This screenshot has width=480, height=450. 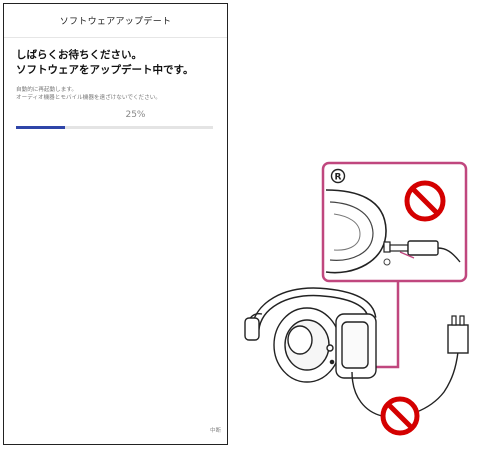 I want to click on svg-text: R, so click(x=338, y=178).